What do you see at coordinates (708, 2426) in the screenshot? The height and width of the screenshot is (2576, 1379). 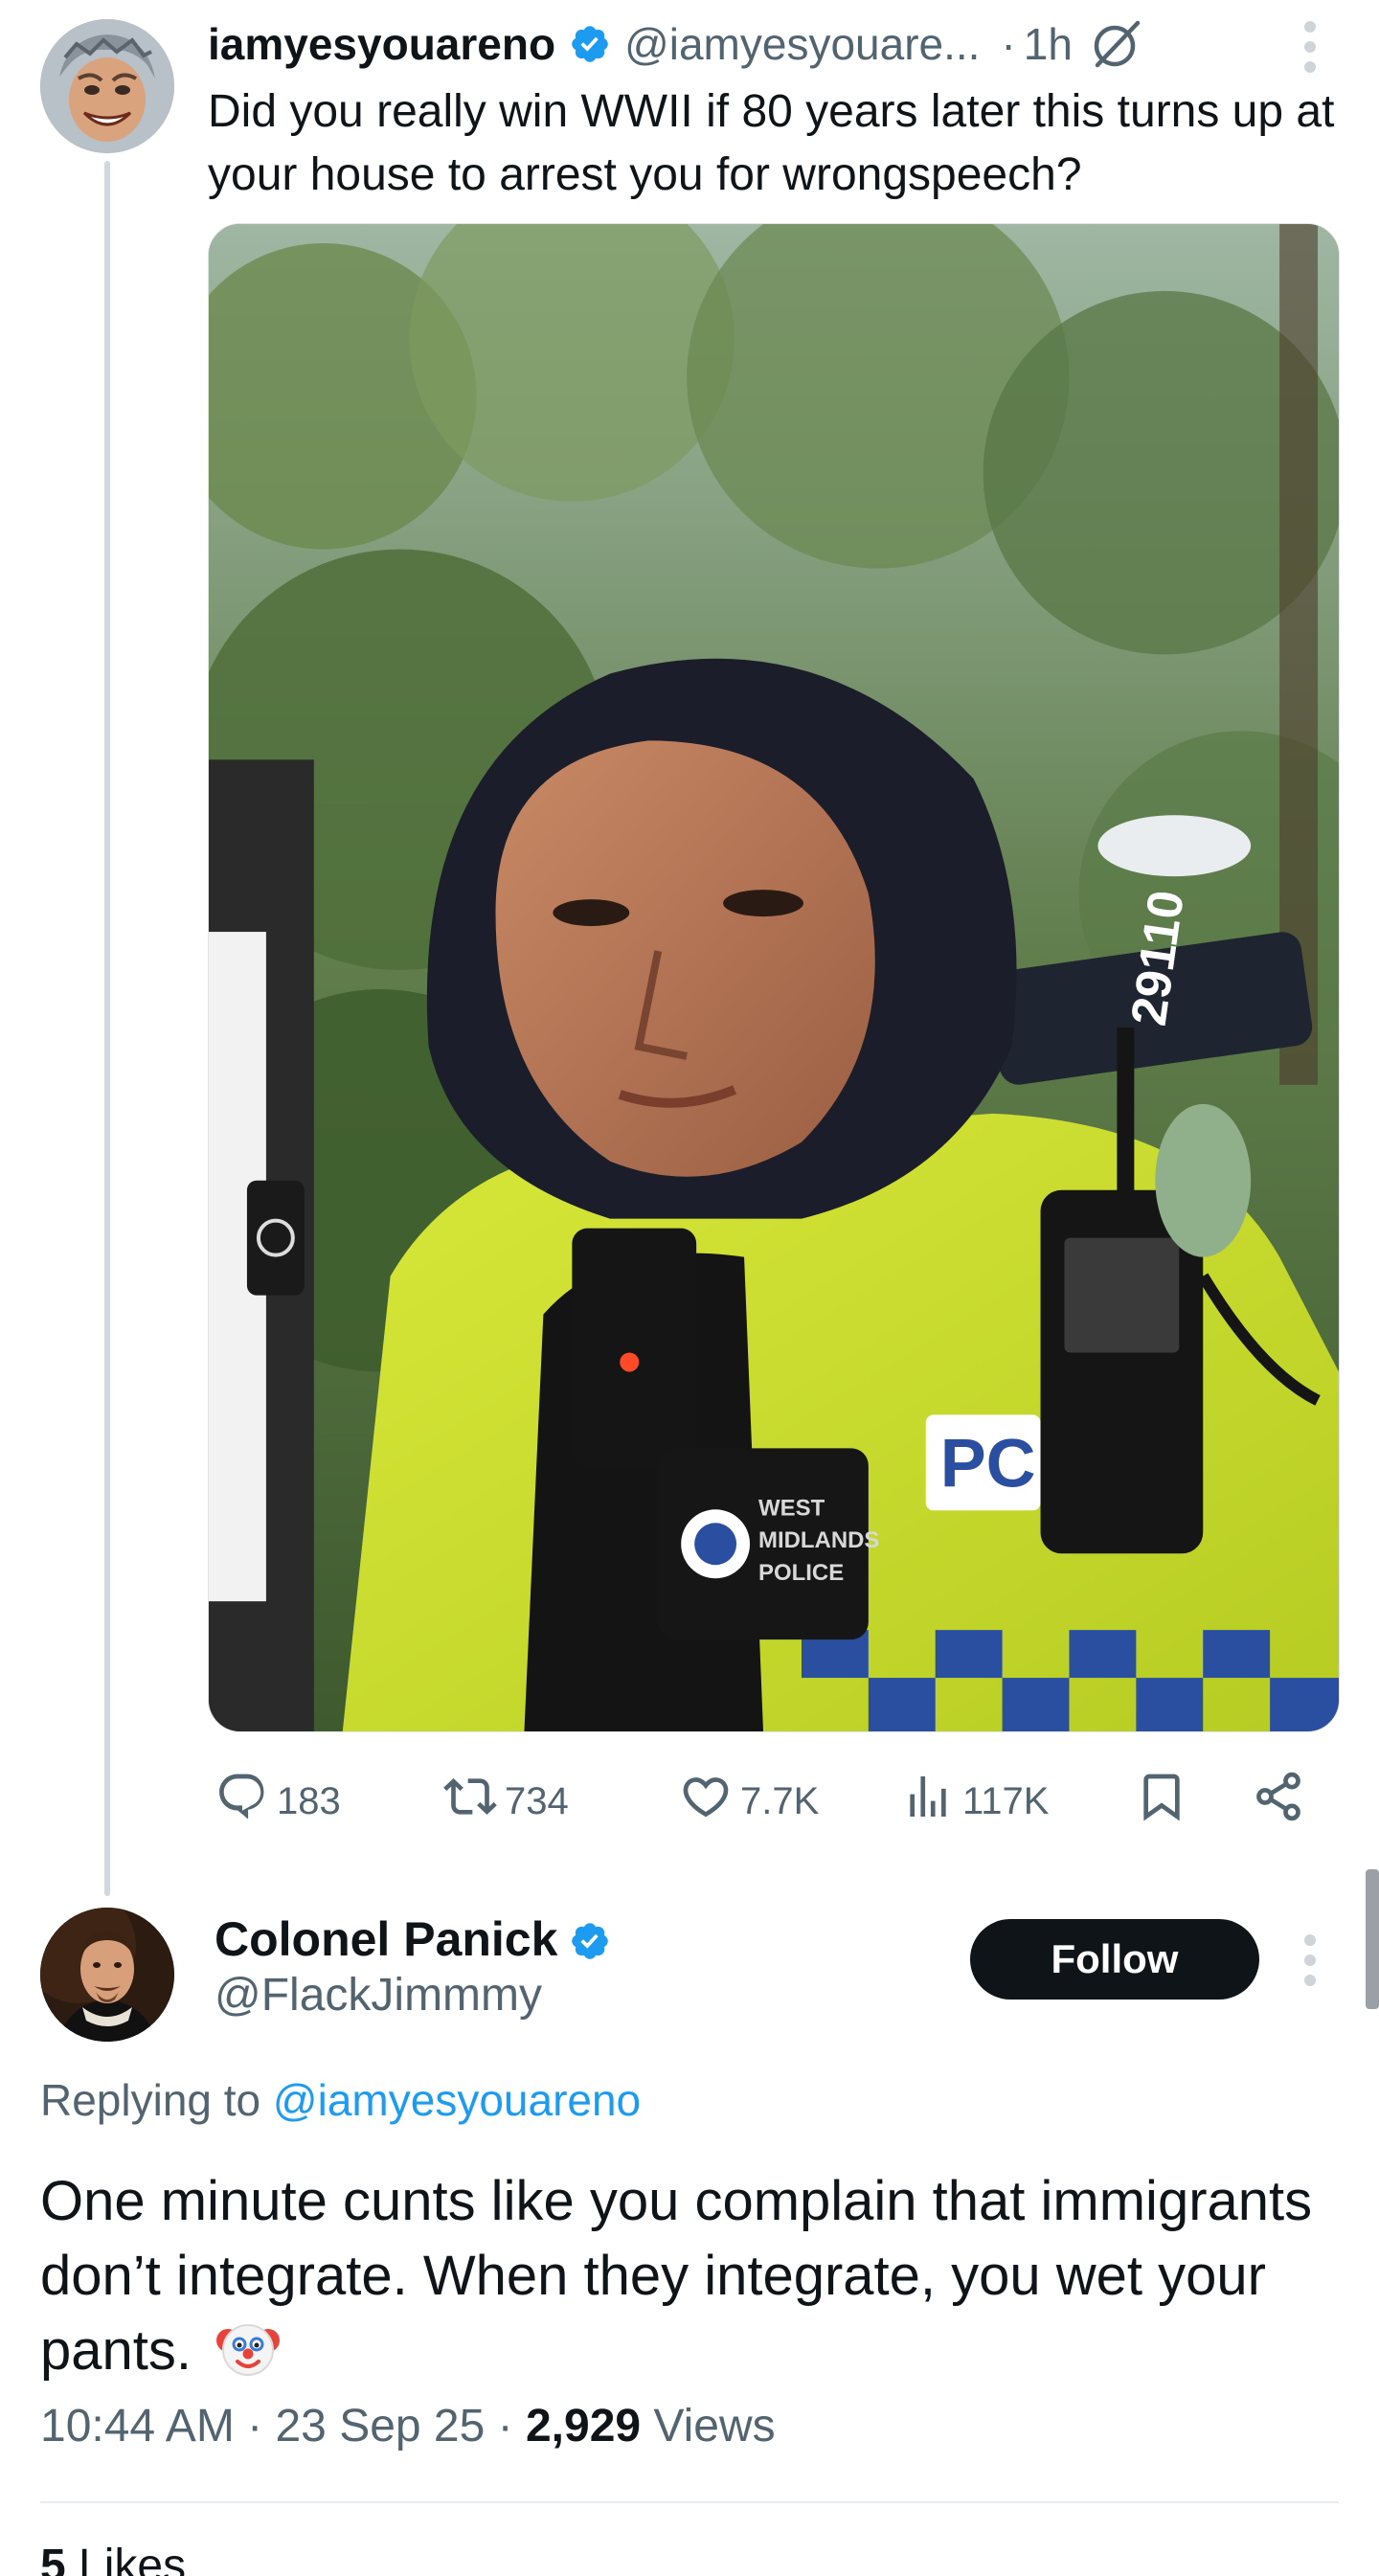 I see `reply-views-label: Views` at bounding box center [708, 2426].